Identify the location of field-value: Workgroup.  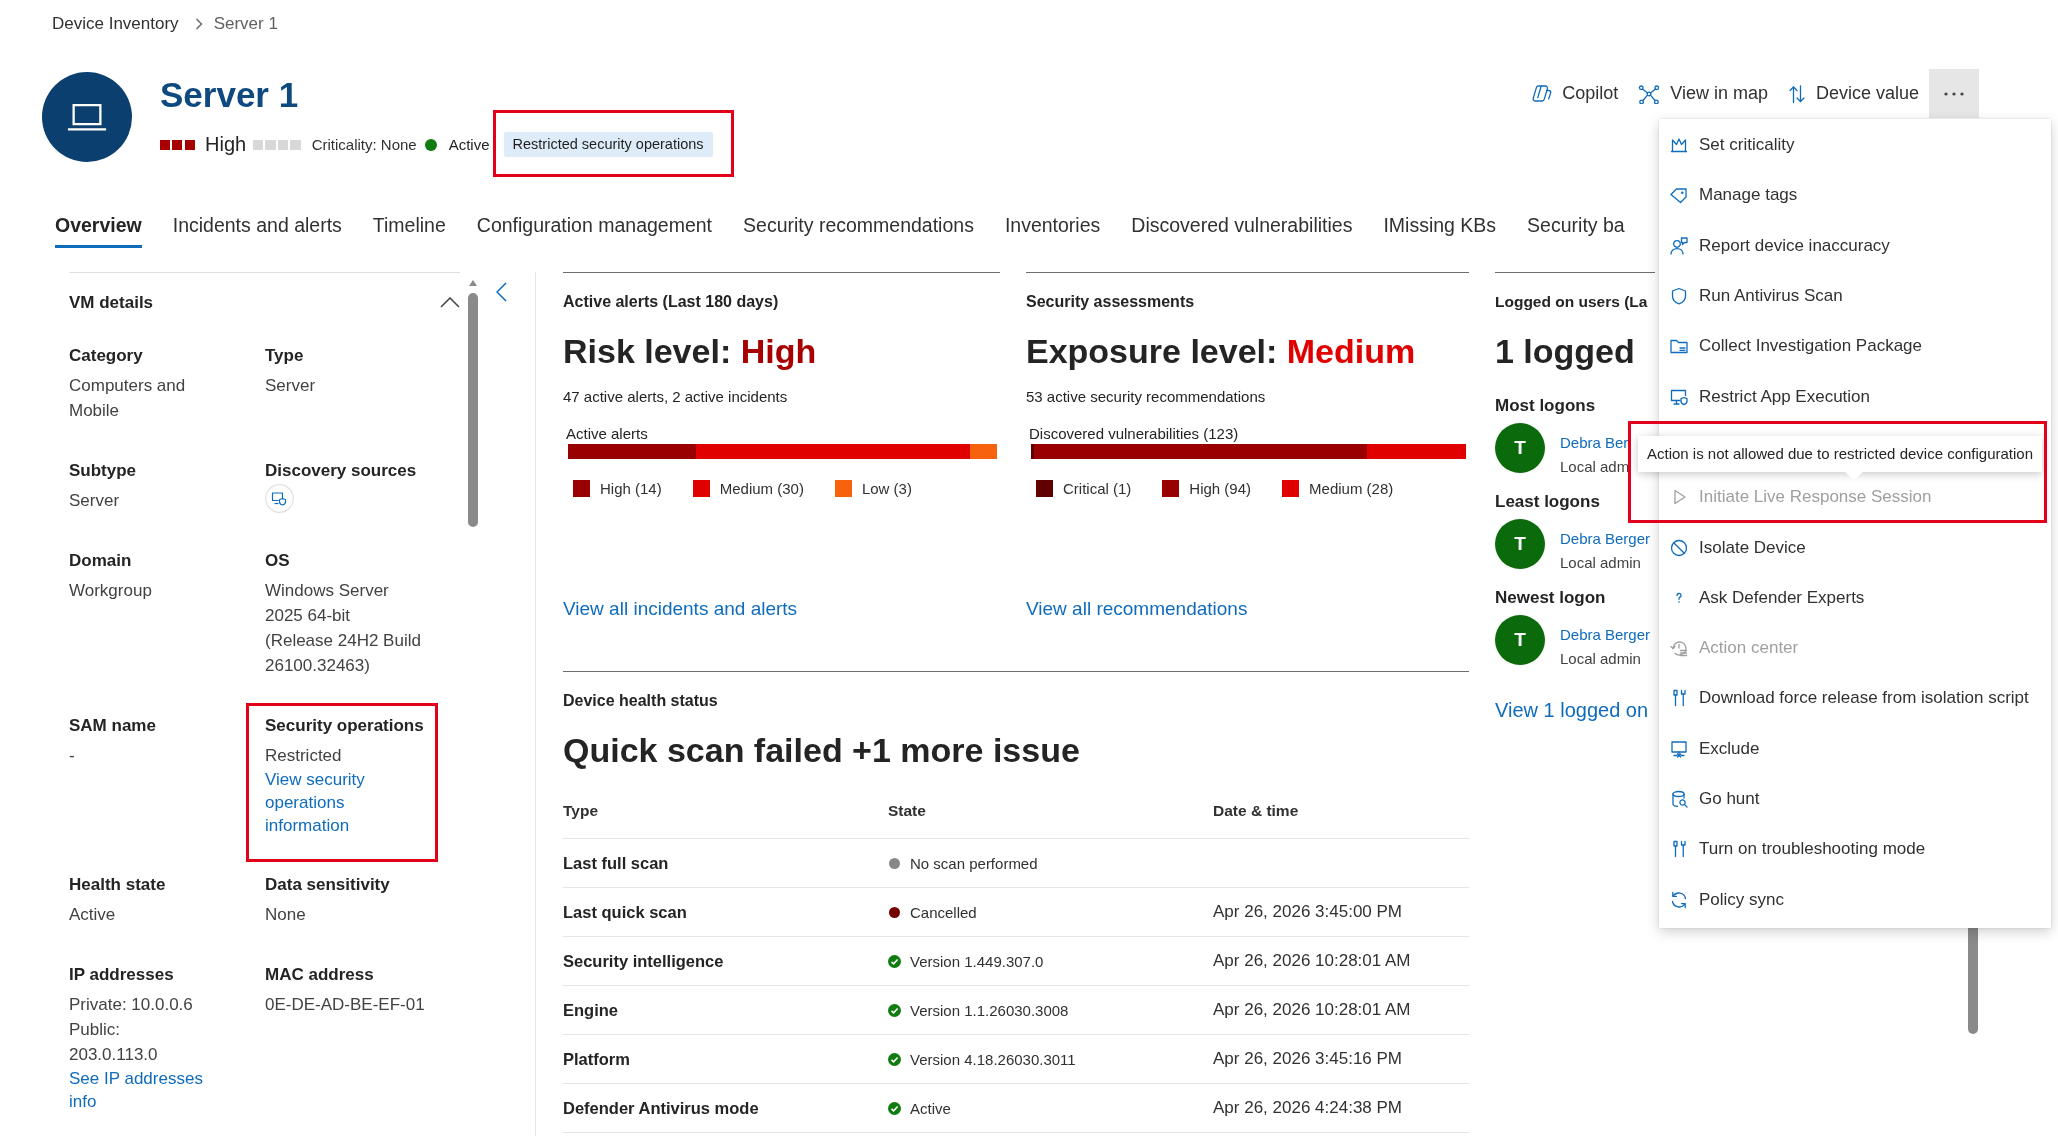
(110, 591).